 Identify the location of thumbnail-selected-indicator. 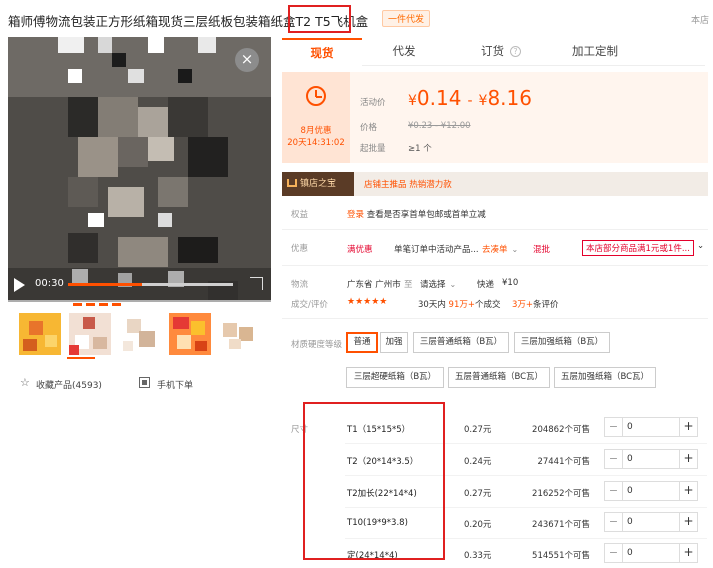
(81, 358).